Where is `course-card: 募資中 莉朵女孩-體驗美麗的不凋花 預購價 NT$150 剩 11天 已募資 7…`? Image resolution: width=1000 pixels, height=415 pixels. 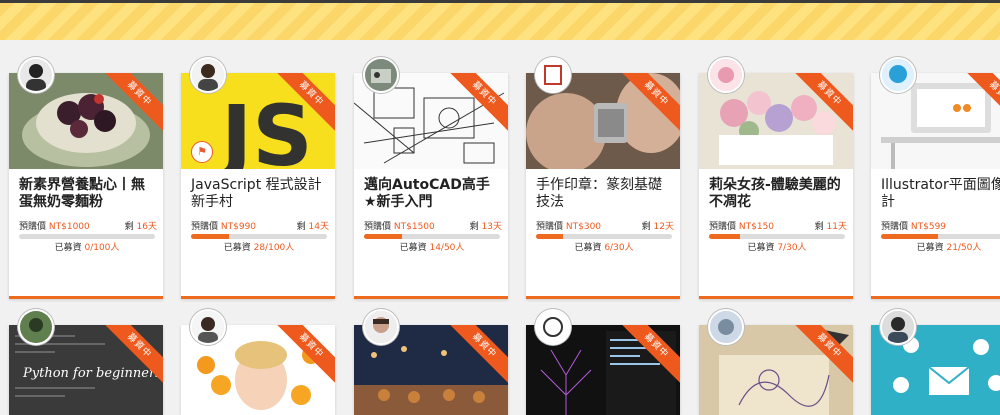
course-card: 募資中 莉朵女孩-體驗美麗的不凋花 預購價 NT$150 剩 11天 已募資 7… is located at coordinates (776, 186).